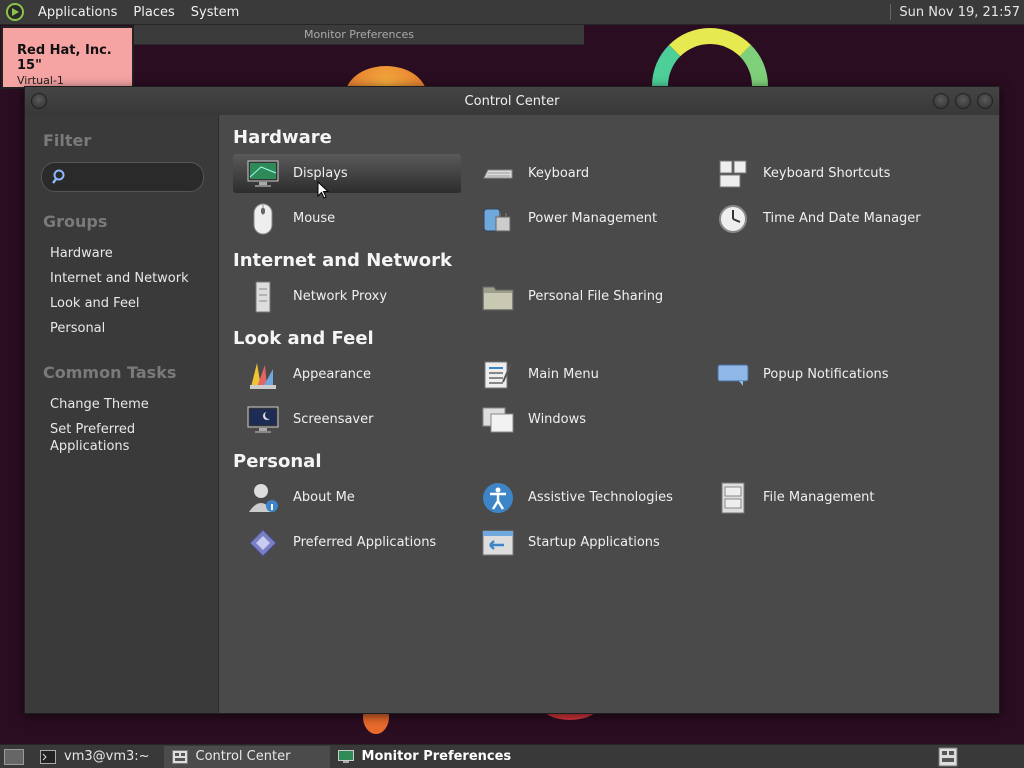 Image resolution: width=1024 pixels, height=768 pixels. I want to click on maximize-button, so click(963, 101).